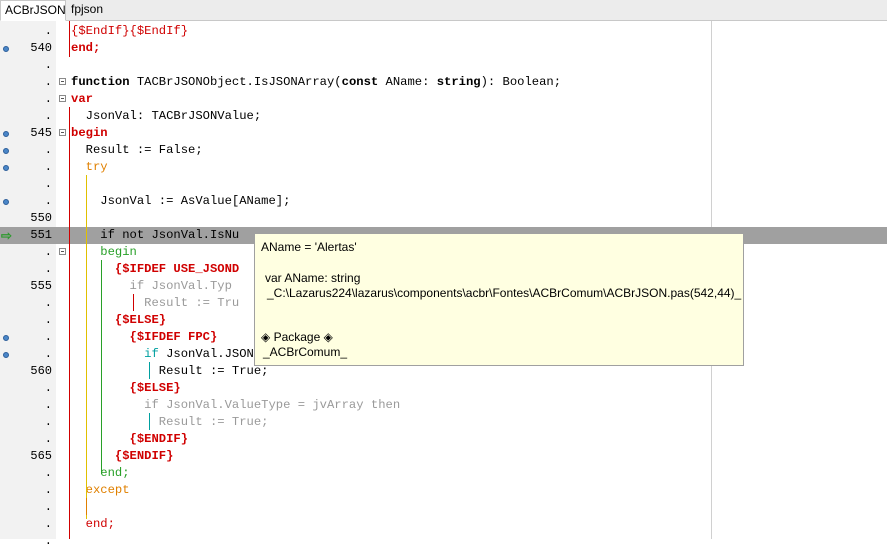 This screenshot has height=550, width=887. What do you see at coordinates (82, 99) in the screenshot?
I see `code-text: var` at bounding box center [82, 99].